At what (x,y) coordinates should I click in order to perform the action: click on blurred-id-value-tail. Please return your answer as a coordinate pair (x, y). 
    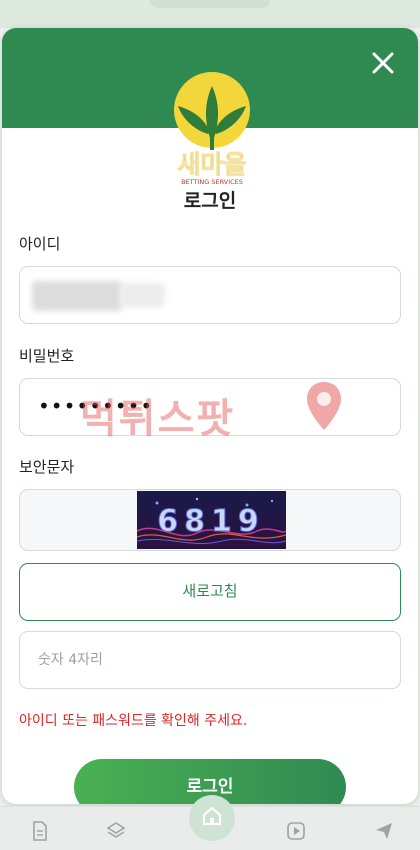
    Looking at the image, I should click on (142, 295).